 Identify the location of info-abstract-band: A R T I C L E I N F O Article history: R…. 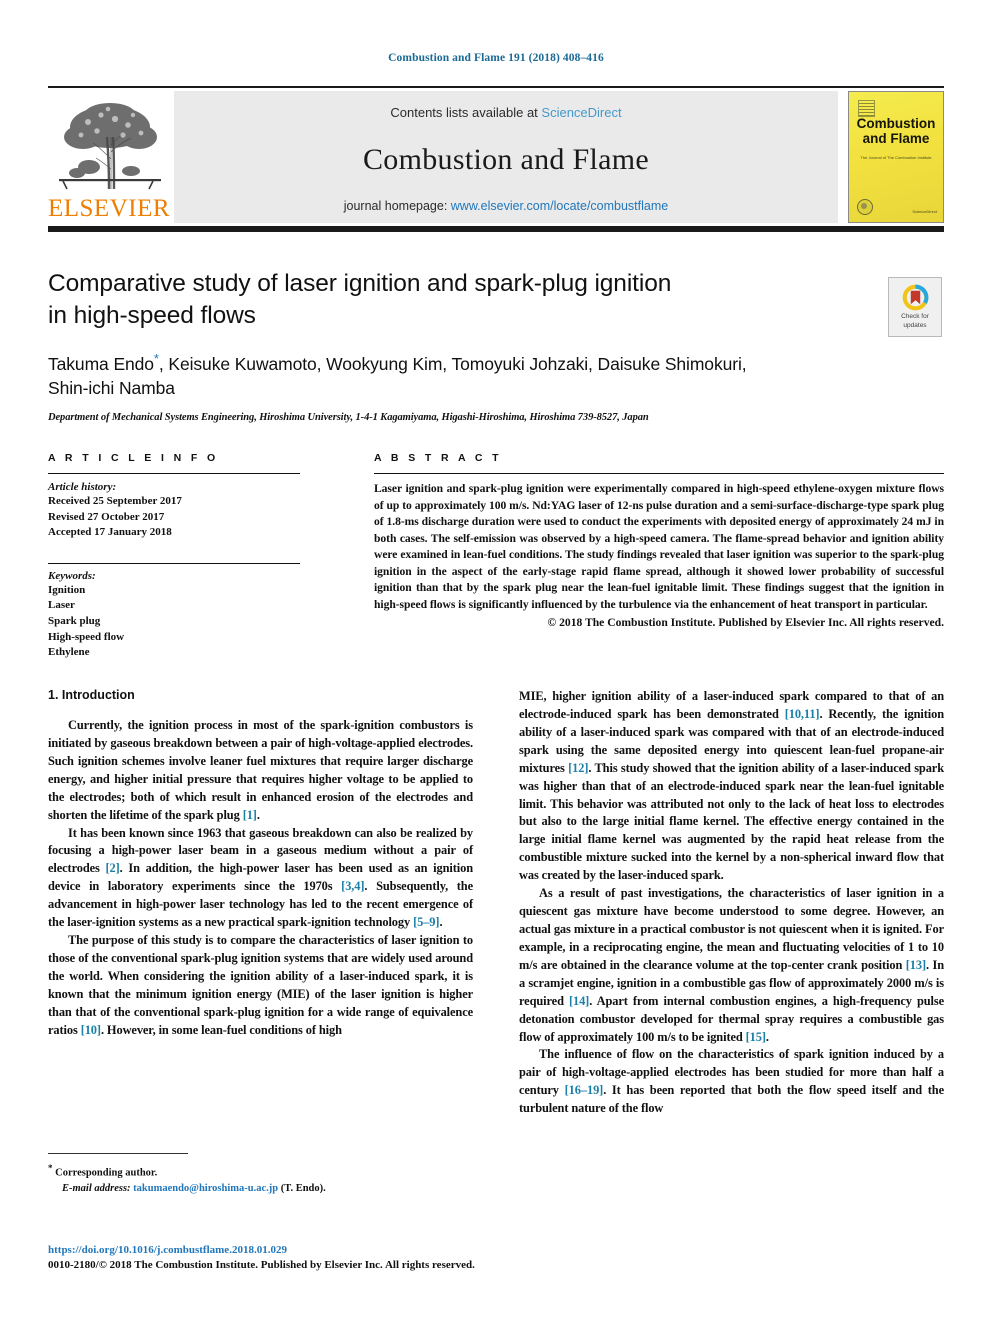
(496, 556).